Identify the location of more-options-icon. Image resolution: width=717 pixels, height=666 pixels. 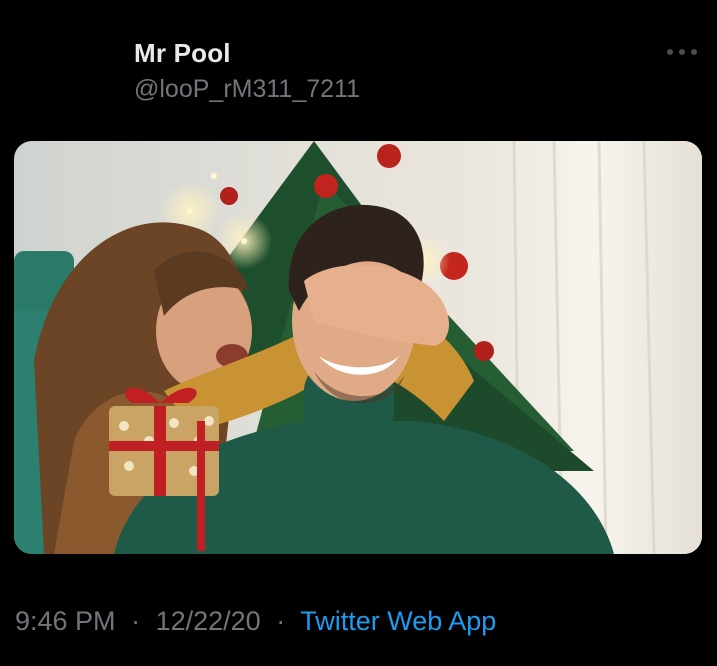
(682, 52).